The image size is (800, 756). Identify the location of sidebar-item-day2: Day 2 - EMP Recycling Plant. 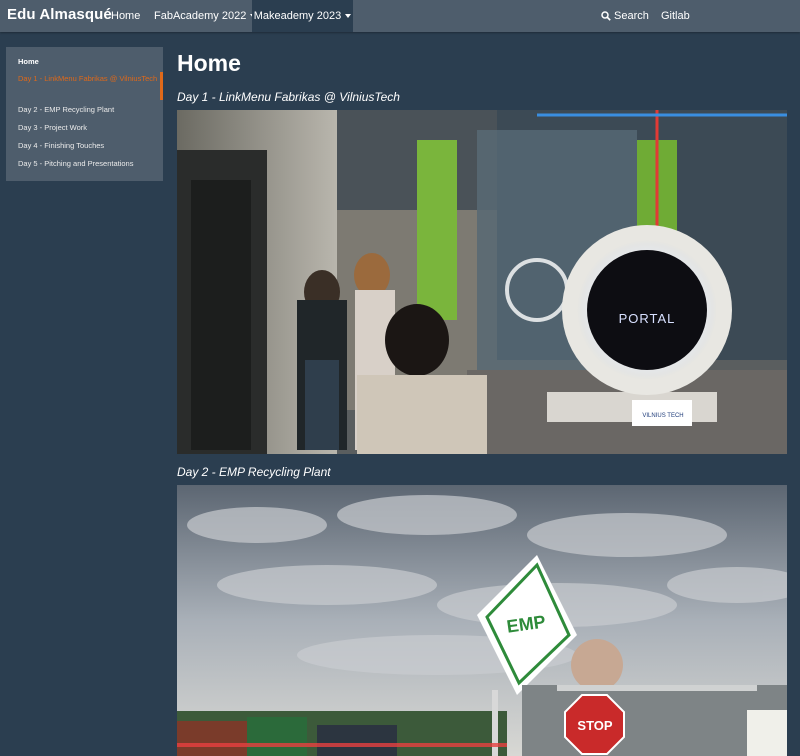
(88, 109).